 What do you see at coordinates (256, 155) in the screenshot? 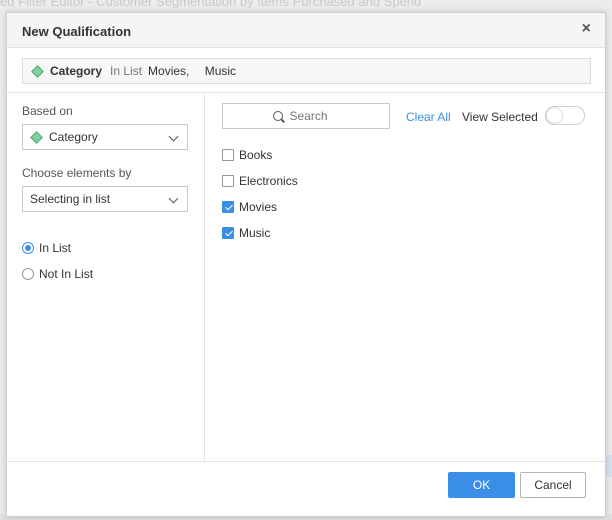
I see `list-item-label: Books` at bounding box center [256, 155].